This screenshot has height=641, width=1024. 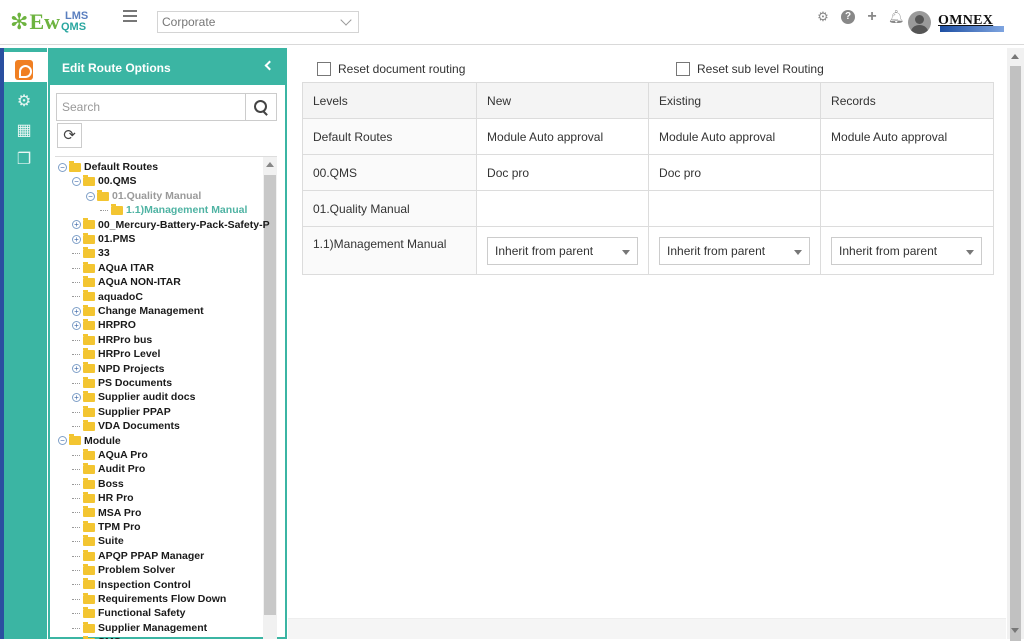 I want to click on tree-node: − 01.Quality Manual, so click(x=143, y=196).